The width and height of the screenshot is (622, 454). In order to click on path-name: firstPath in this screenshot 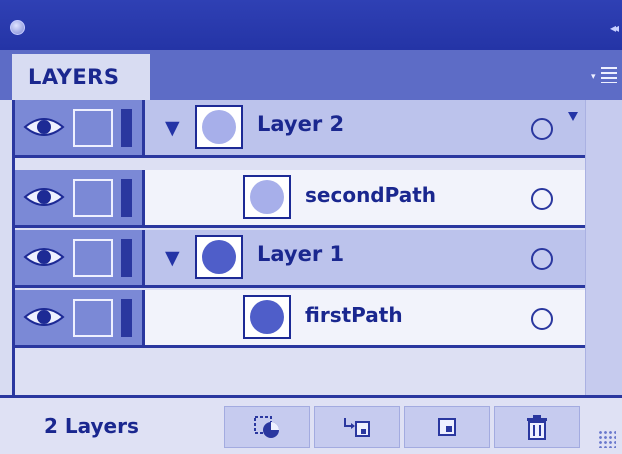, I will do `click(354, 315)`.